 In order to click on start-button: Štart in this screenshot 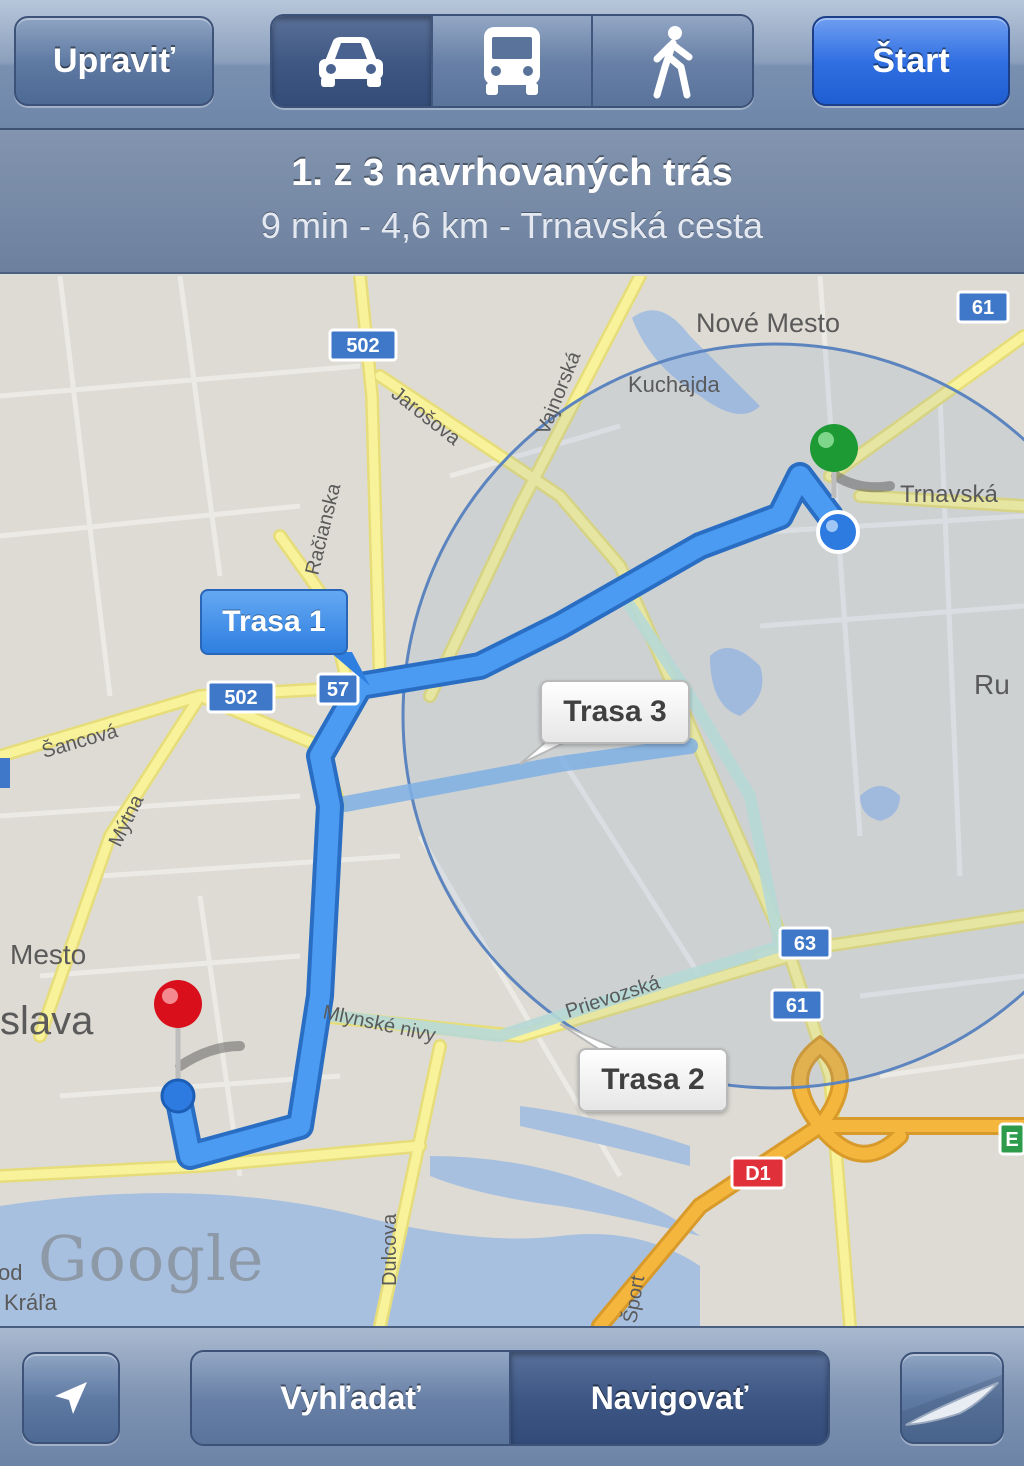, I will do `click(911, 61)`.